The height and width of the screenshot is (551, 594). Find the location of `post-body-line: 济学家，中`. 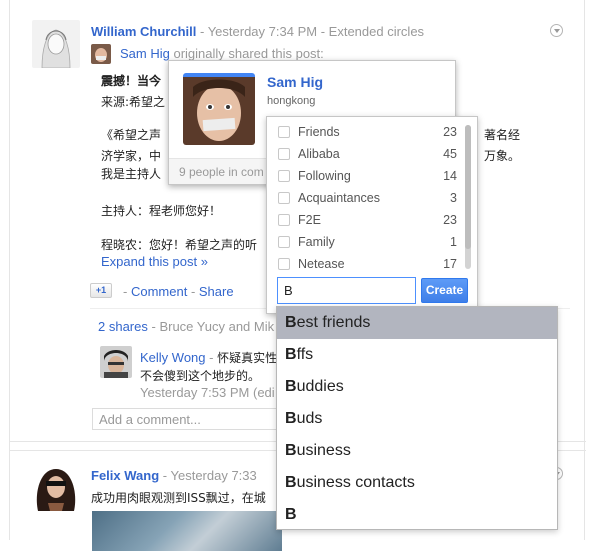

post-body-line: 济学家，中 is located at coordinates (131, 156).